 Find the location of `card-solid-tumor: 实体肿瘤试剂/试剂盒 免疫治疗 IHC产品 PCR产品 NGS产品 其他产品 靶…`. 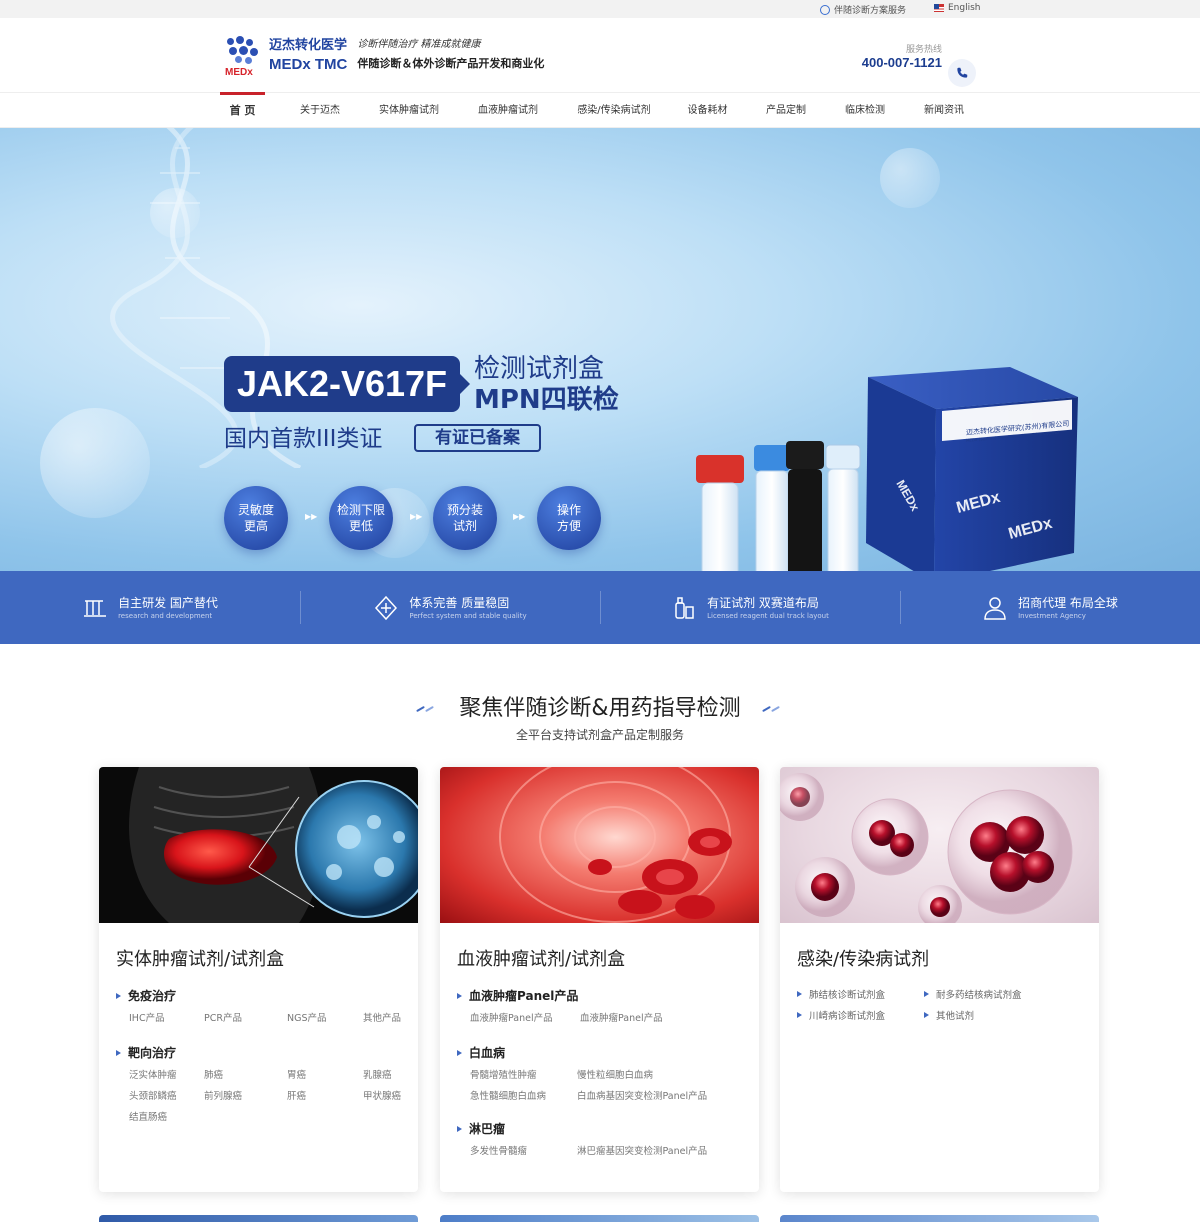

card-solid-tumor: 实体肿瘤试剂/试剂盒 免疫治疗 IHC产品 PCR产品 NGS产品 其他产品 靶… is located at coordinates (258, 979).